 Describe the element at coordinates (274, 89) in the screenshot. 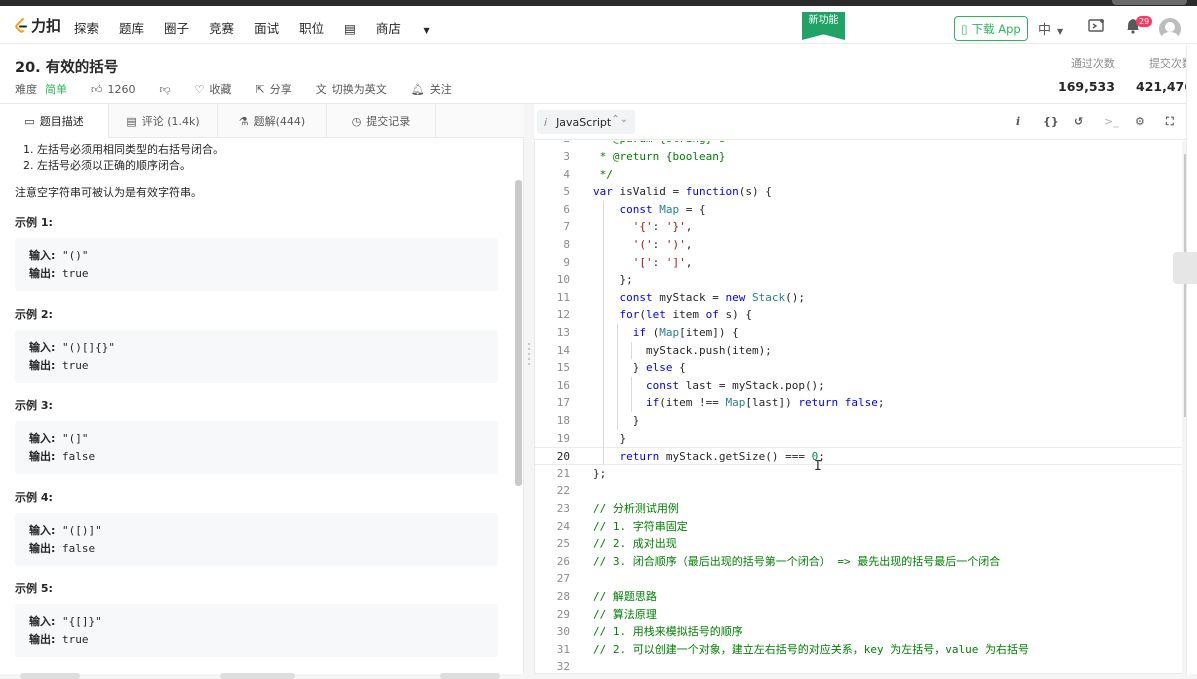

I see `share-button: ⇱ 分享` at that location.